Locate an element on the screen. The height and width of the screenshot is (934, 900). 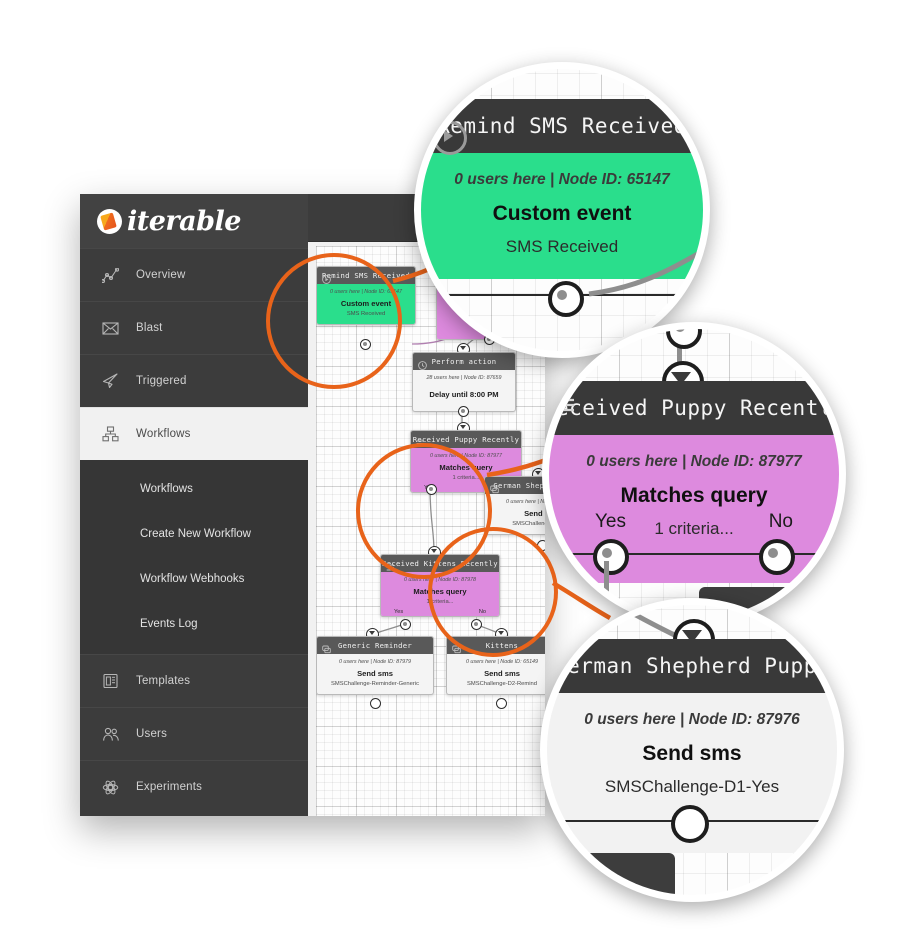
iterable-logo-icon is located at coordinates (109, 221).